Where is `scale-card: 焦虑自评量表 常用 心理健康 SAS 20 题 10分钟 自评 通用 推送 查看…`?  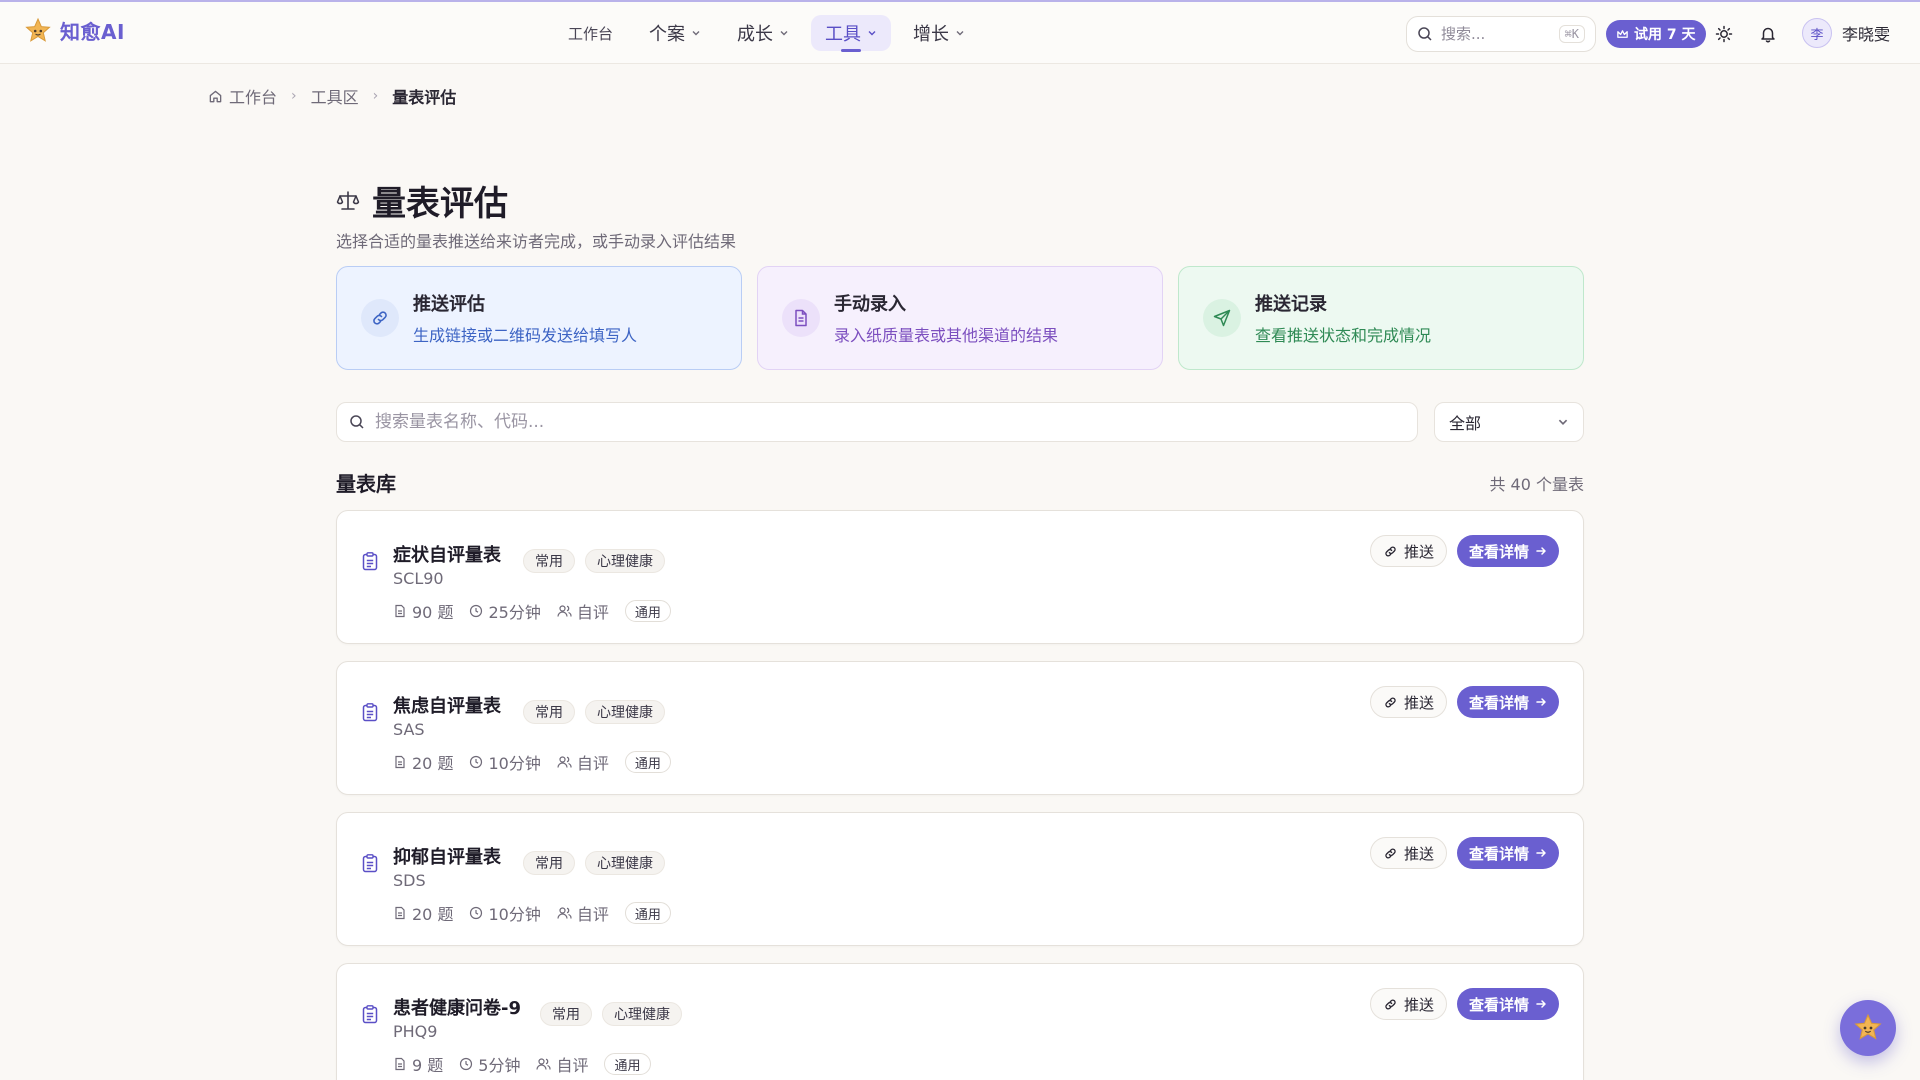
scale-card: 焦虑自评量表 常用 心理健康 SAS 20 题 10分钟 自评 通用 推送 查看… is located at coordinates (960, 728).